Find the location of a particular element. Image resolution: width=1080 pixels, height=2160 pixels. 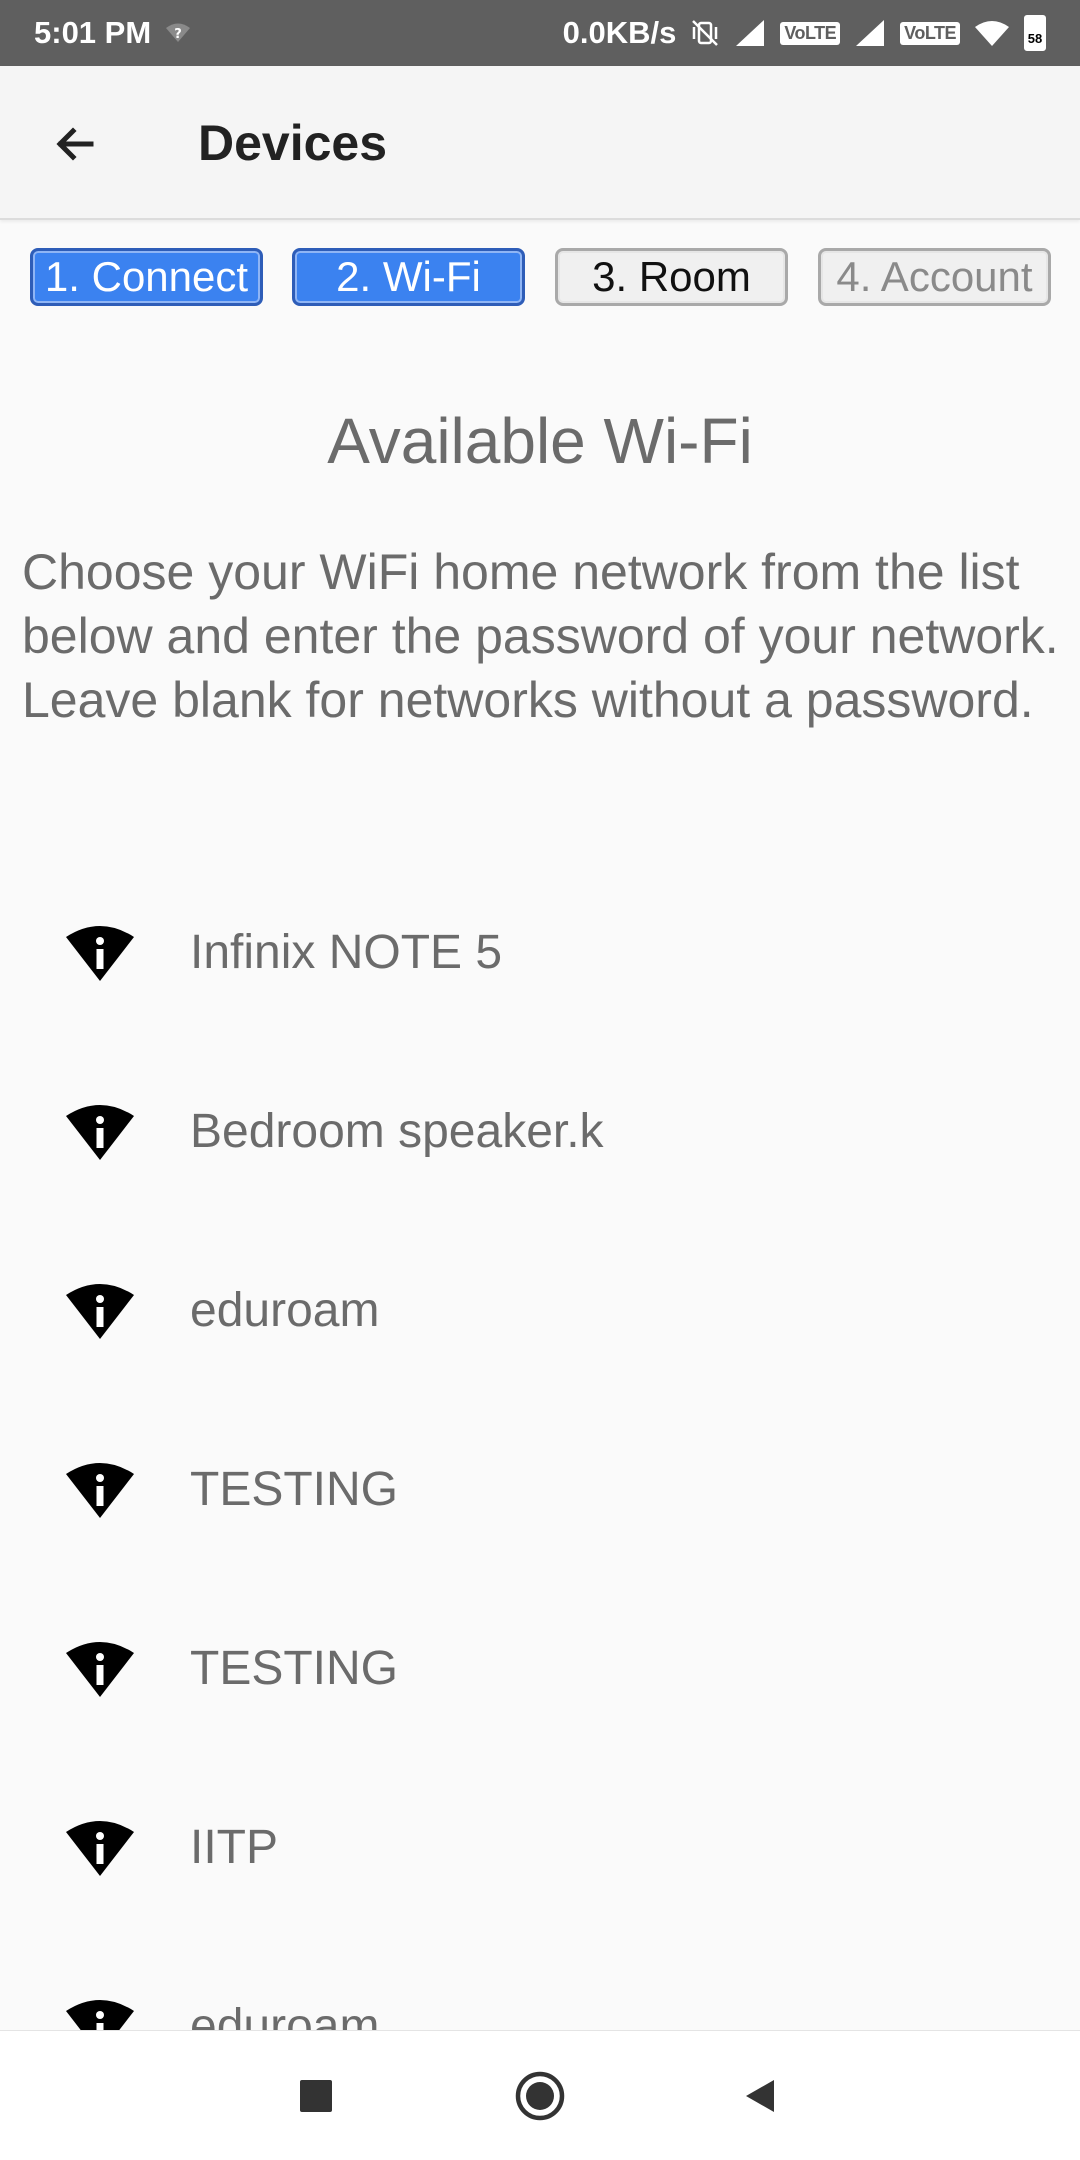

battery-level: 58 is located at coordinates (1035, 38).